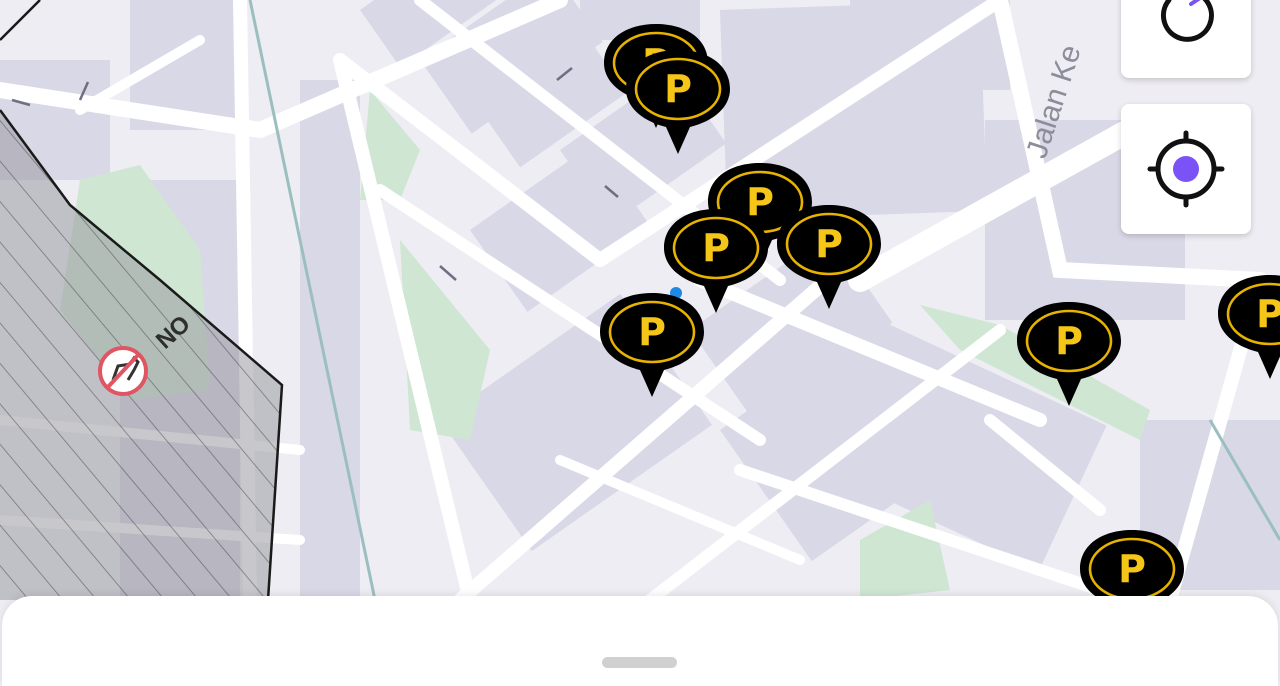 Image resolution: width=1280 pixels, height=686 pixels. I want to click on bottom-sheet, so click(640, 641).